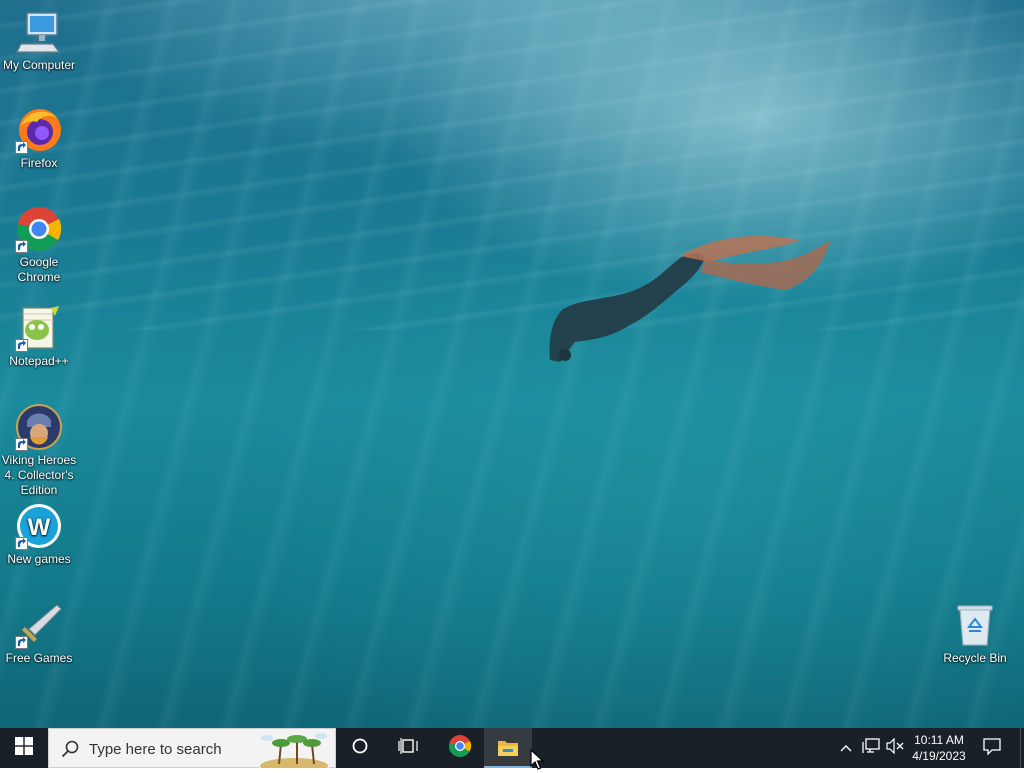 The width and height of the screenshot is (1024, 773). I want to click on desktop-icon-viking-heroes: Viking Heroes 4. Collector's Edition, so click(39, 450).